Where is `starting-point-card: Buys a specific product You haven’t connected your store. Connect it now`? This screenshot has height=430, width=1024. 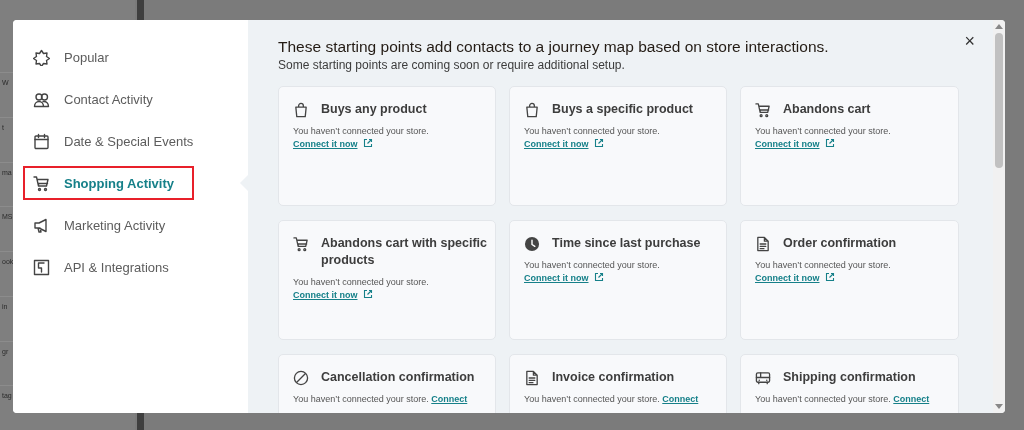 starting-point-card: Buys a specific product You haven’t connected your store. Connect it now is located at coordinates (618, 146).